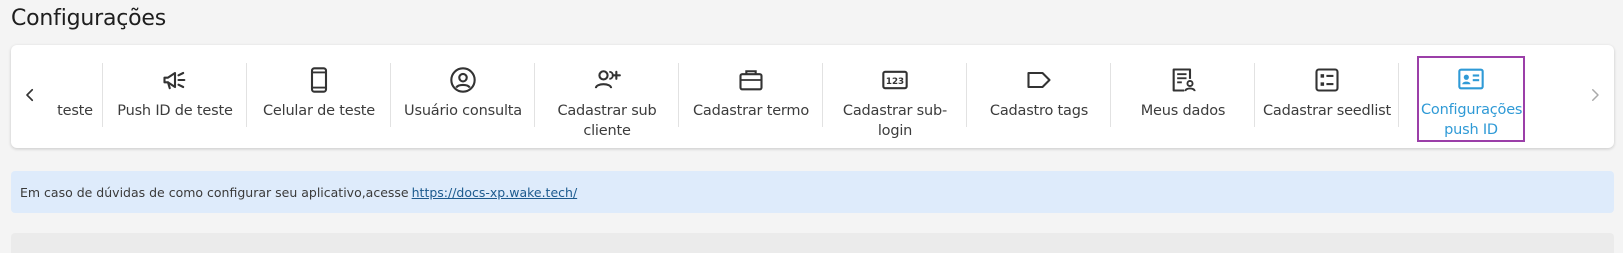 The image size is (1623, 253). Describe the element at coordinates (812, 243) in the screenshot. I see `content-panel-top` at that location.